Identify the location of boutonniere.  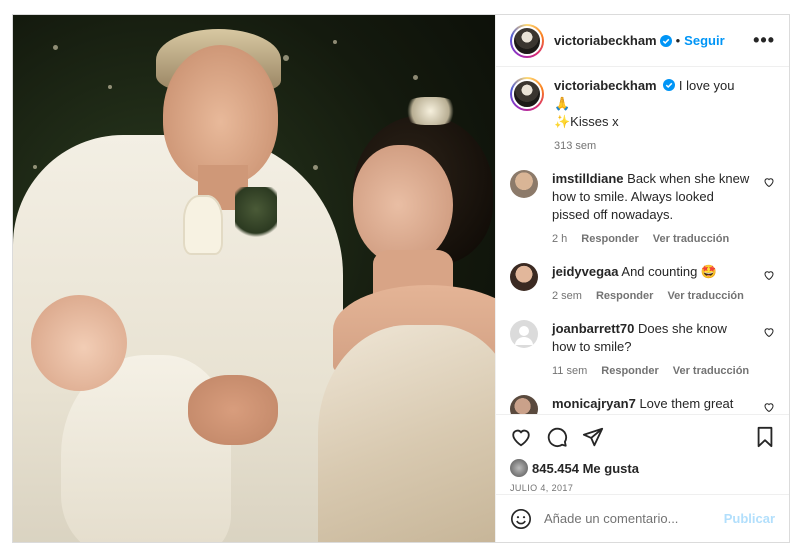
(256, 215).